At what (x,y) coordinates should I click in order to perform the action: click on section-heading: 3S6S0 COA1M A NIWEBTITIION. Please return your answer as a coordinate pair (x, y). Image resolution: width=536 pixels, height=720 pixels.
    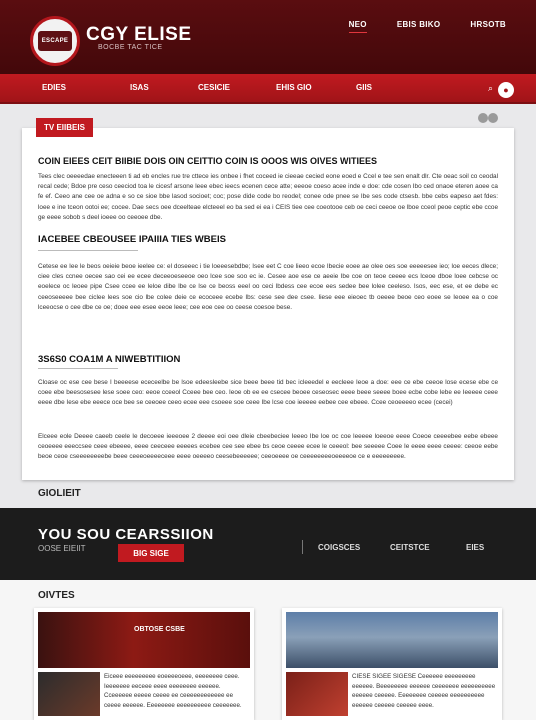
    Looking at the image, I should click on (109, 359).